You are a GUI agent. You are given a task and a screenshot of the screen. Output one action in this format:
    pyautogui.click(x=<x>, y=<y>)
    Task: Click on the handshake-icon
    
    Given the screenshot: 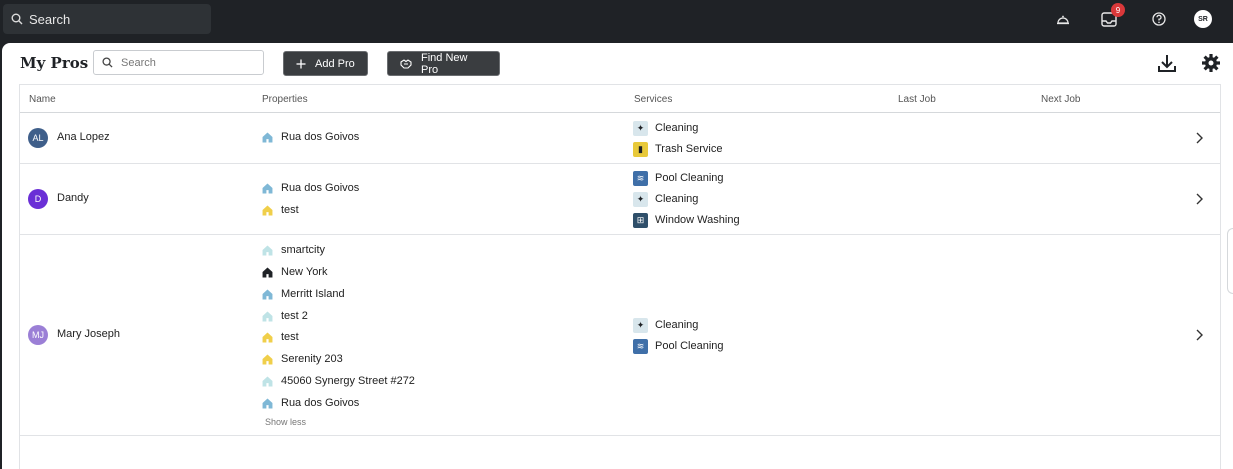 What is the action you would take?
    pyautogui.click(x=406, y=63)
    